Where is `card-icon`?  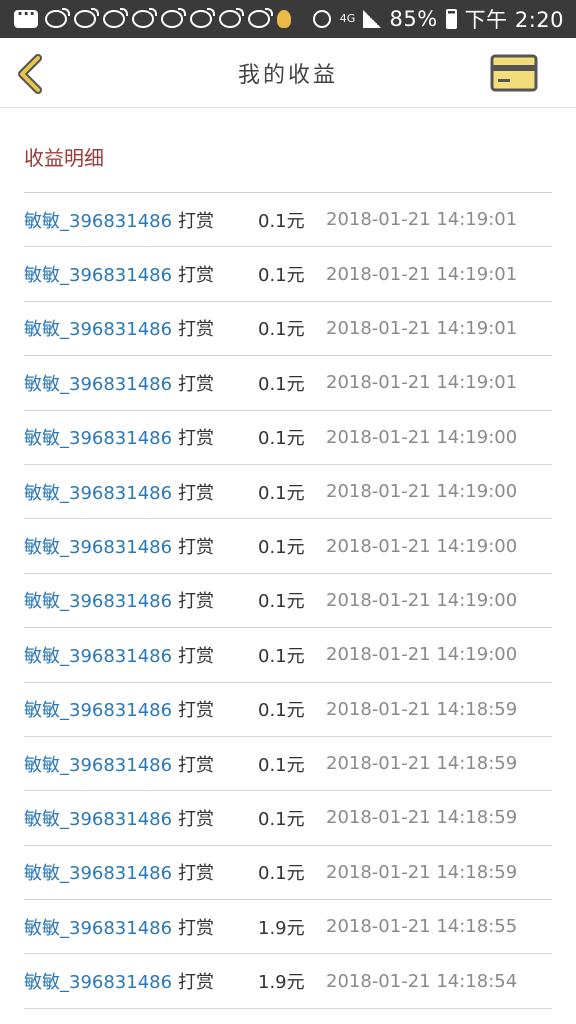
card-icon is located at coordinates (514, 73).